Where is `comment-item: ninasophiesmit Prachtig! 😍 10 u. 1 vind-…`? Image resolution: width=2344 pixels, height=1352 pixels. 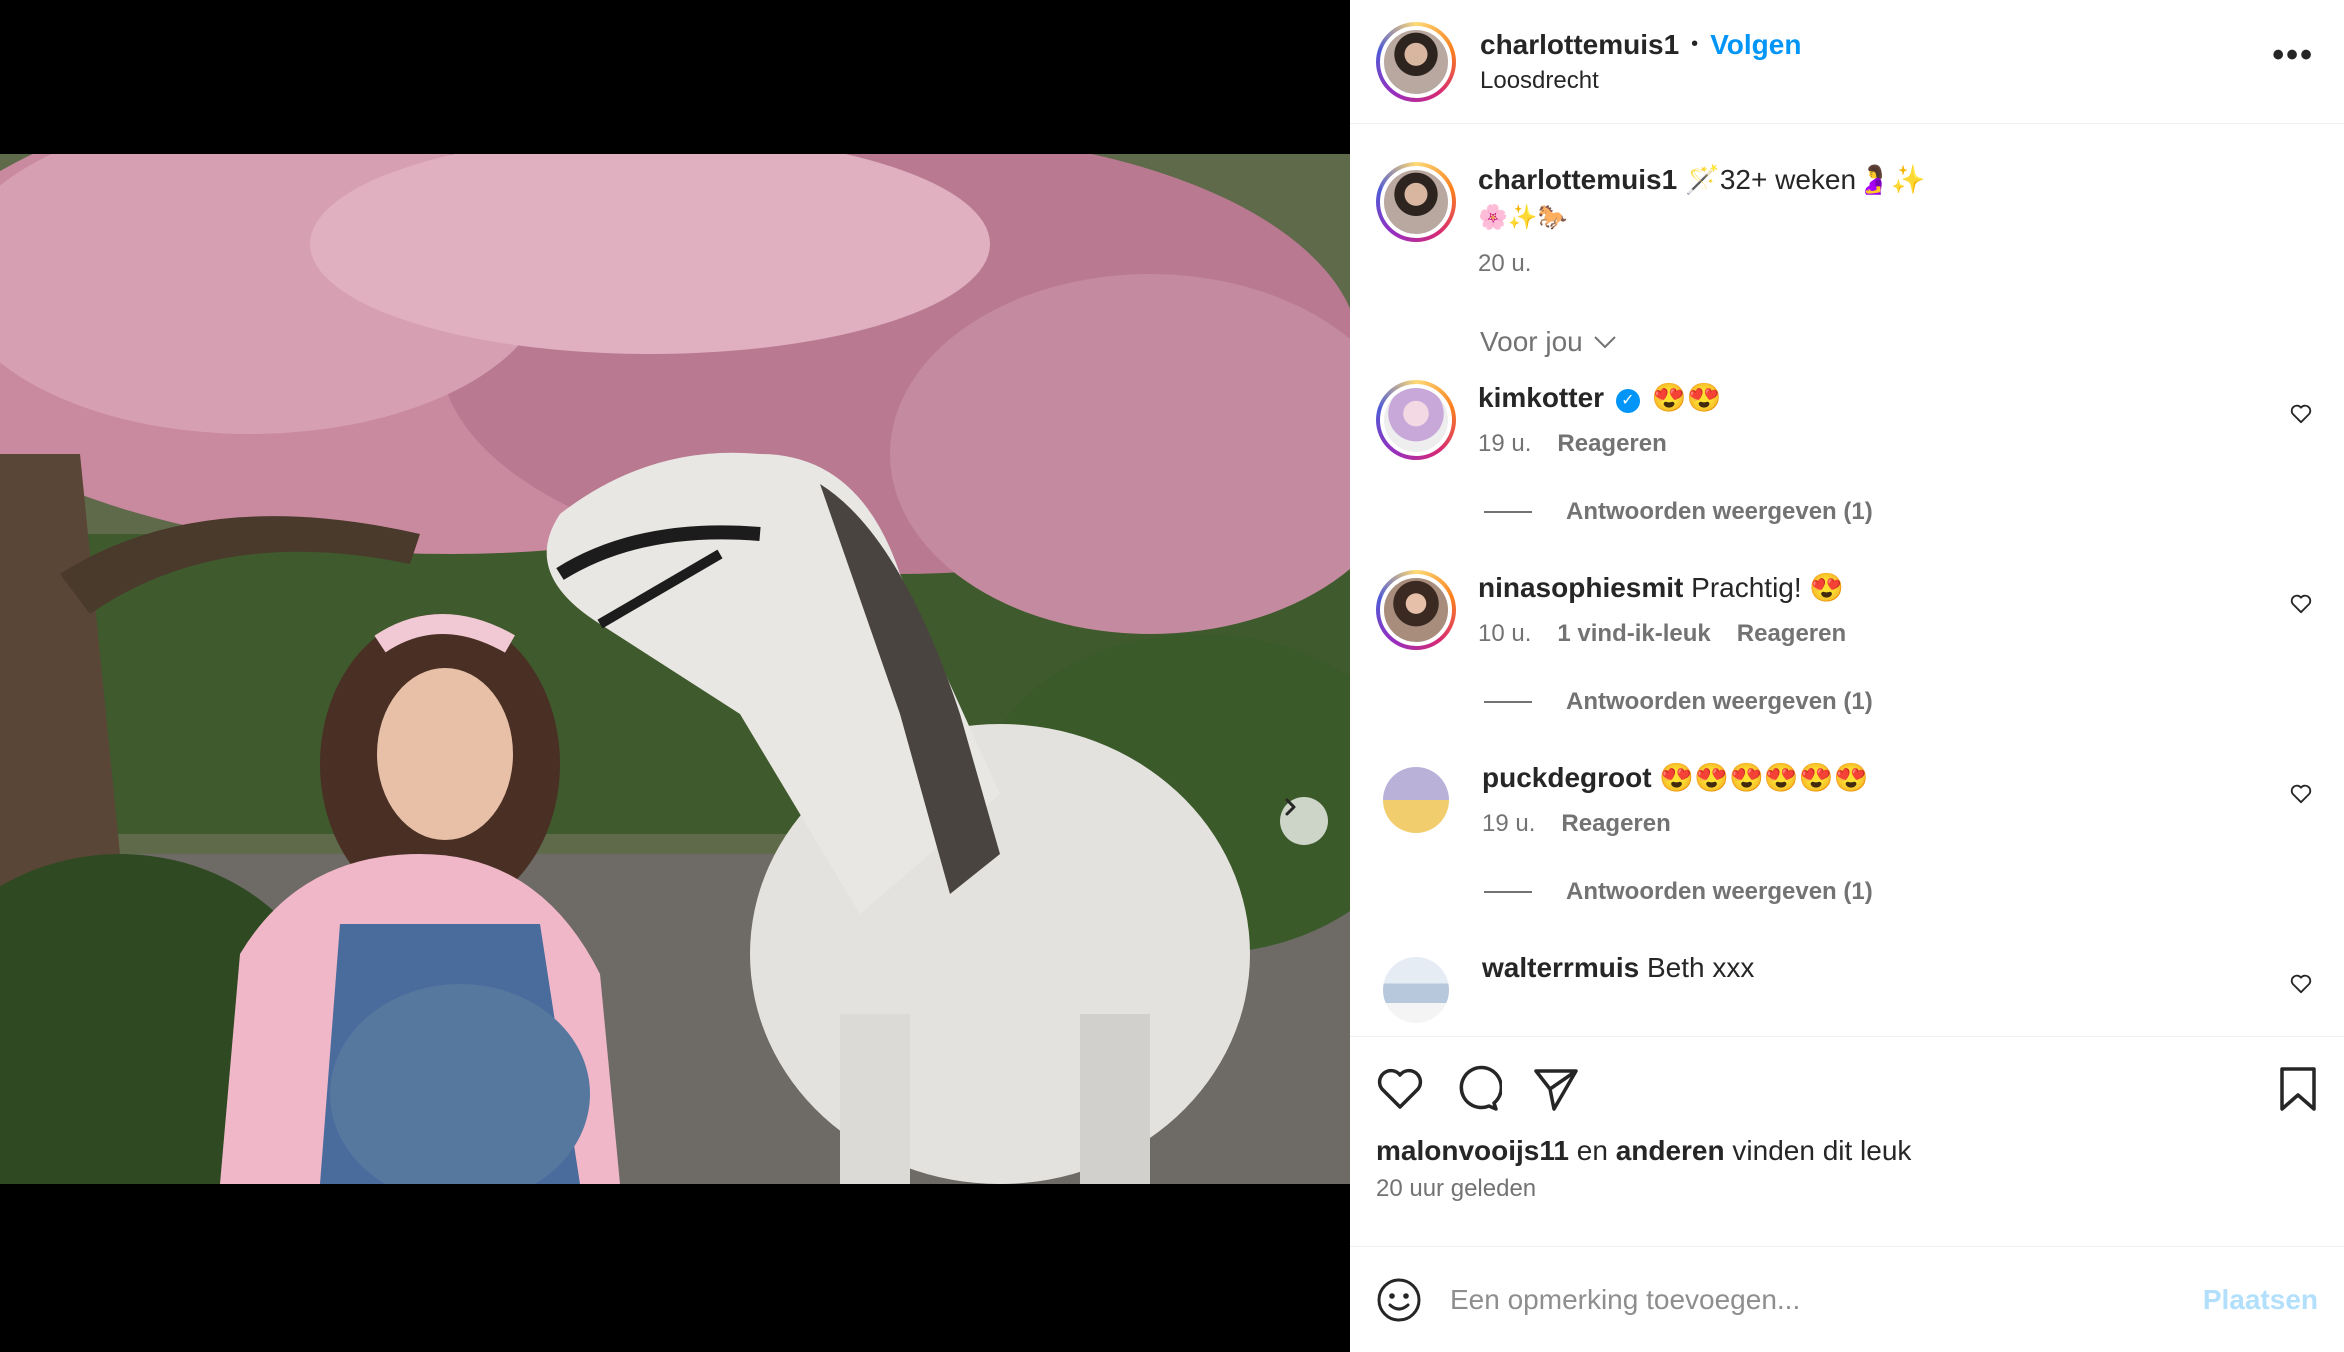
comment-item: ninasophiesmit Prachtig! 😍 10 u. 1 vind-… is located at coordinates (1847, 610).